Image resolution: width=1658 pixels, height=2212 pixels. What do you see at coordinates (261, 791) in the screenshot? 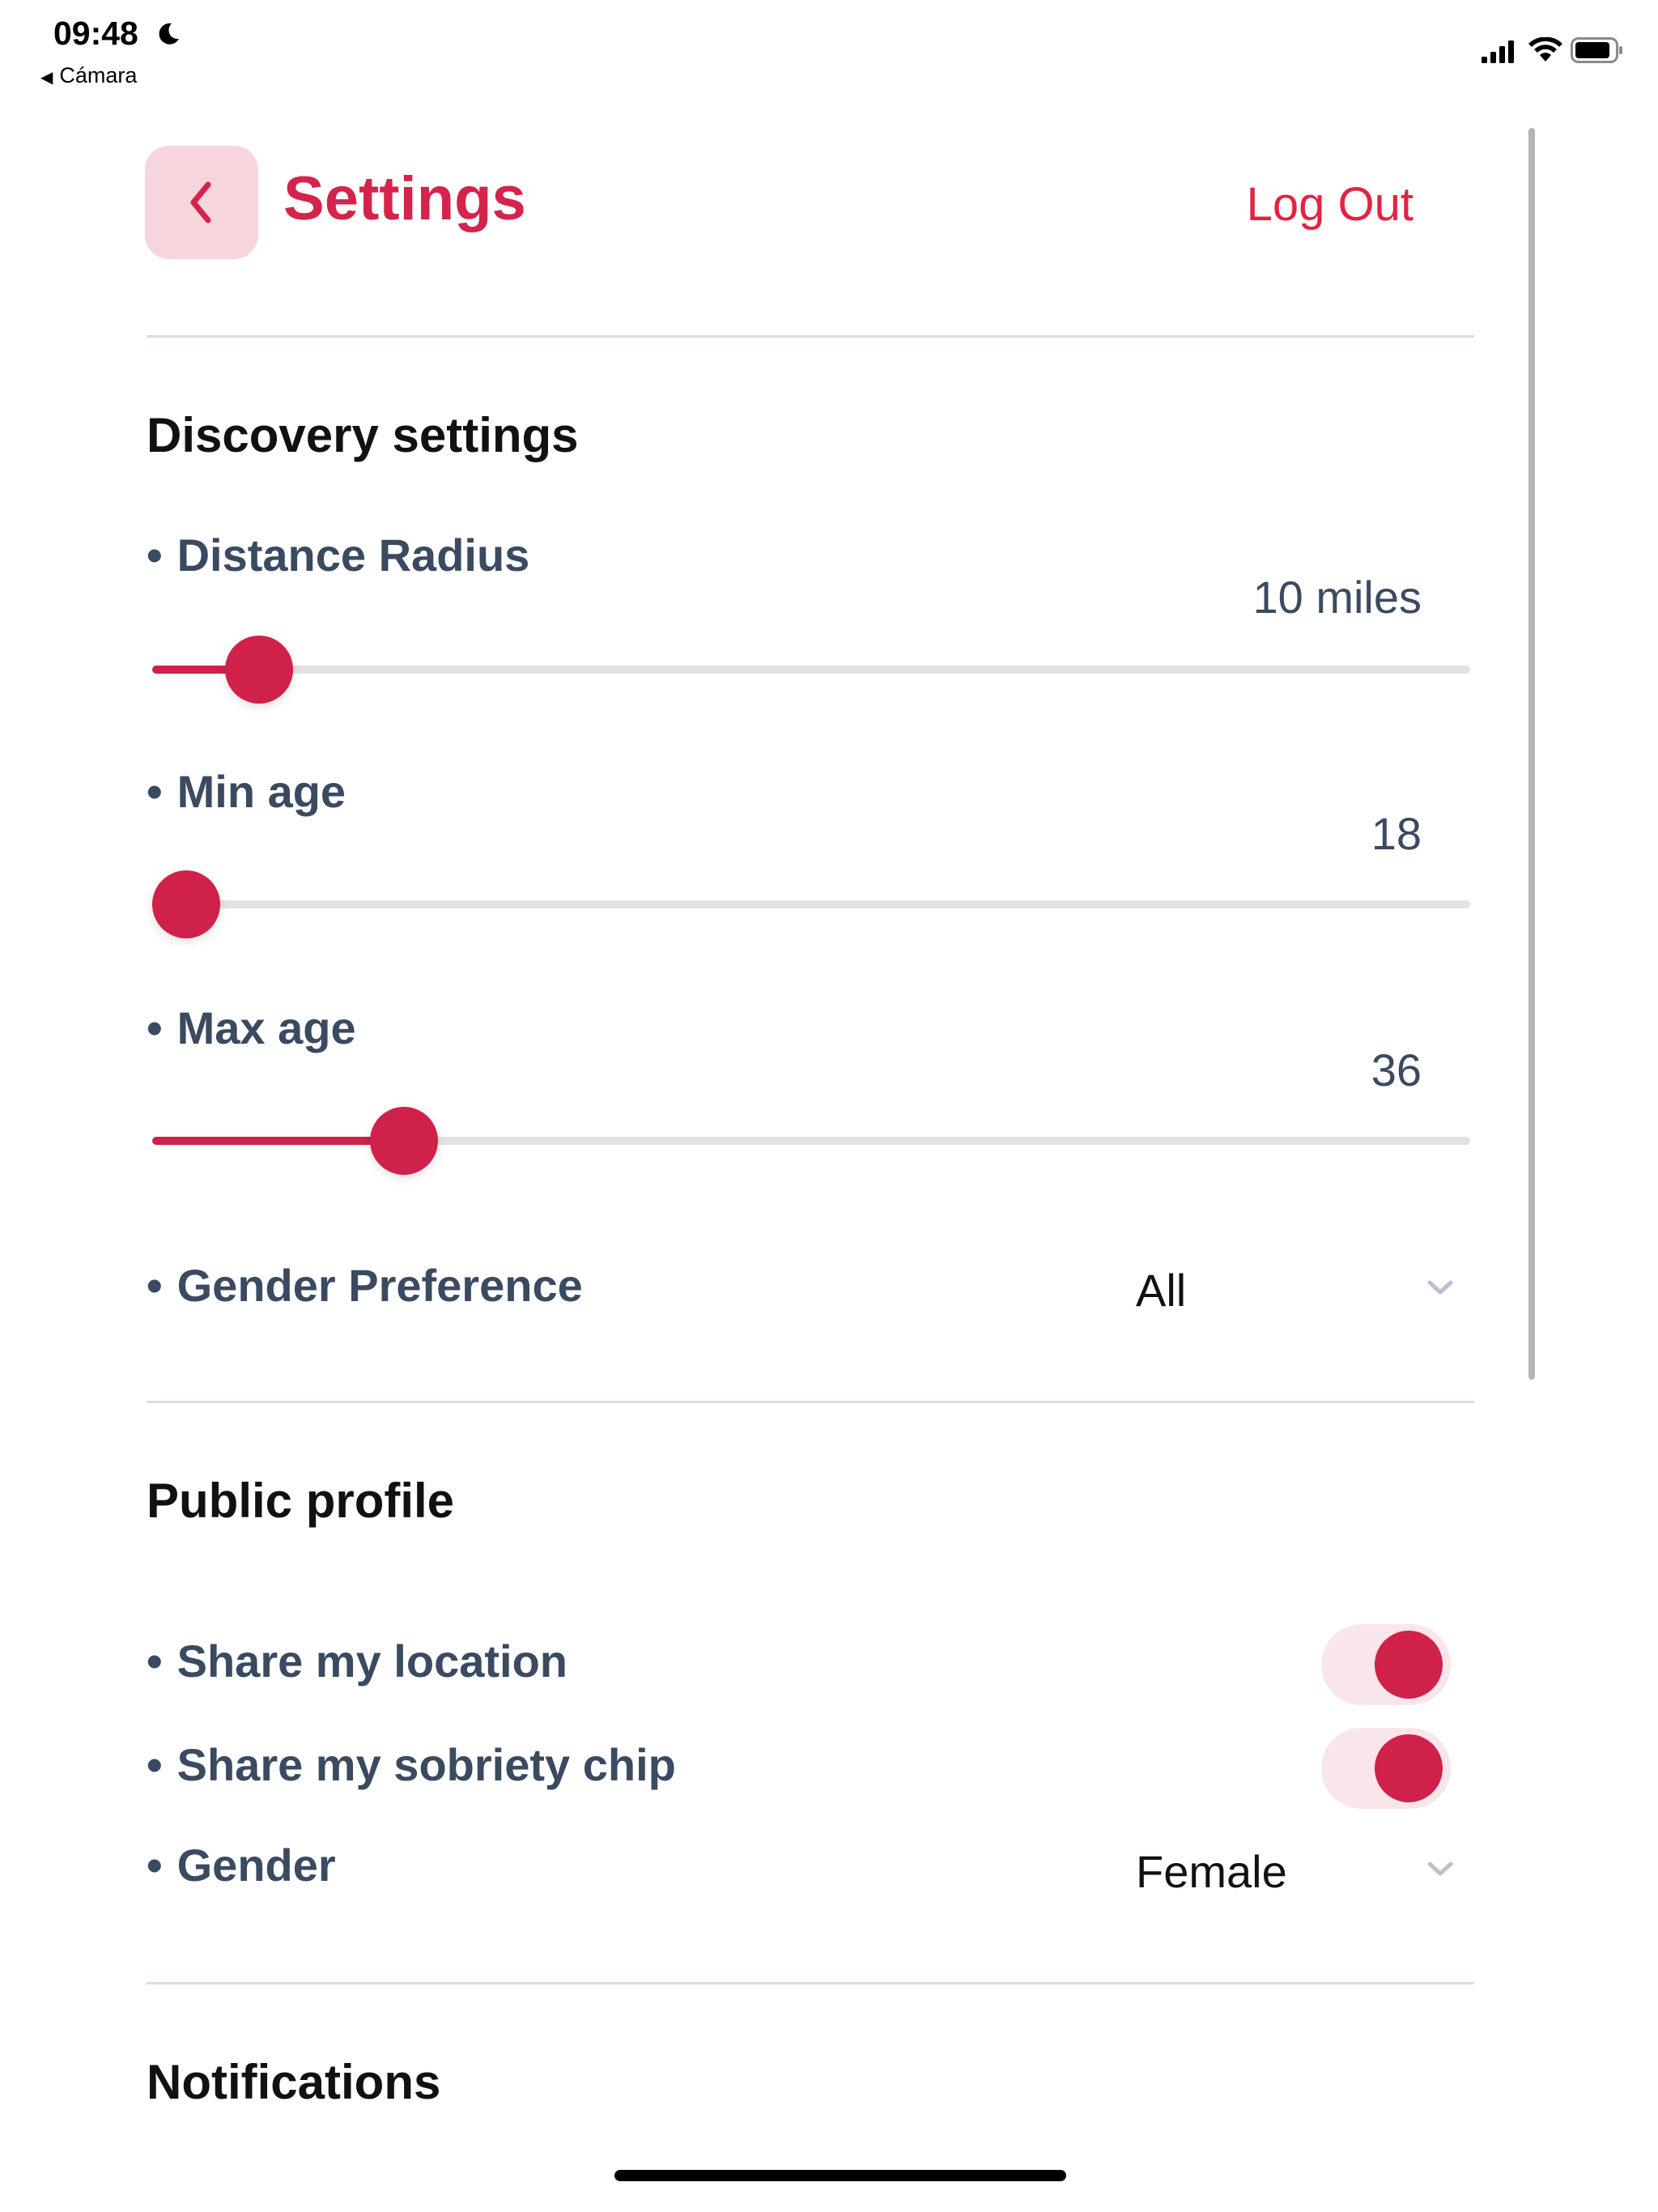
I see `min-age-label-text: Min age` at bounding box center [261, 791].